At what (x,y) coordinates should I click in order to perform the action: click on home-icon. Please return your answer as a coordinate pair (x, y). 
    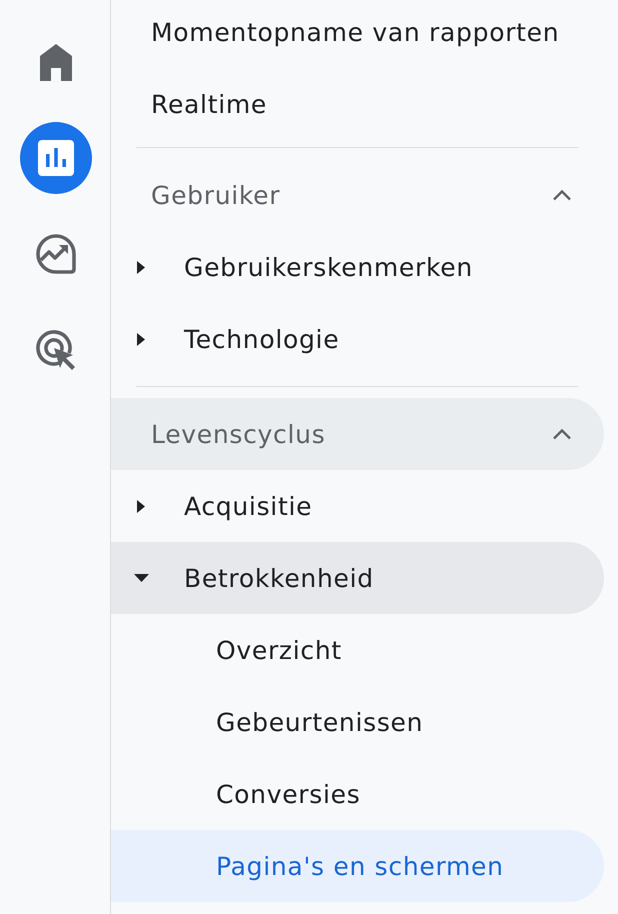
    Looking at the image, I should click on (56, 62).